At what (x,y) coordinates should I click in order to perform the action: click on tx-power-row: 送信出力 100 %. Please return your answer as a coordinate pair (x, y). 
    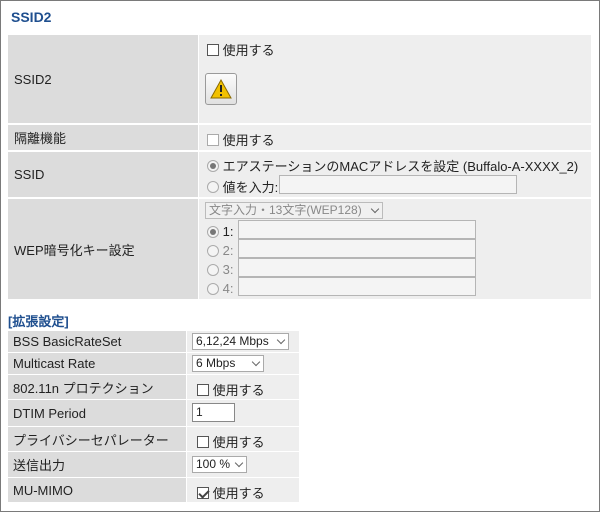
    Looking at the image, I should click on (153, 464).